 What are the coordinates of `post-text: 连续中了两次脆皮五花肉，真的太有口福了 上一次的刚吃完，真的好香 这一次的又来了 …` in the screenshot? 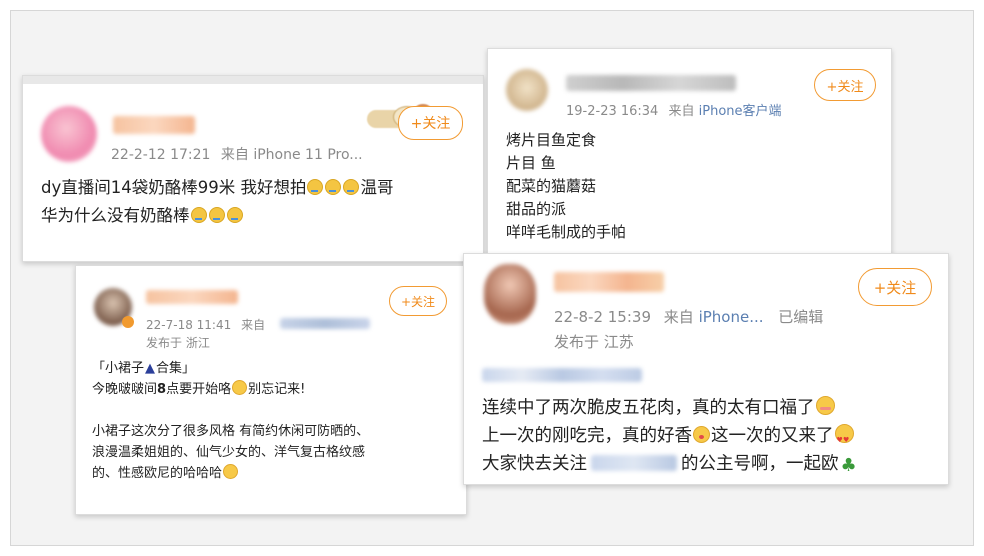 It's located at (669, 437).